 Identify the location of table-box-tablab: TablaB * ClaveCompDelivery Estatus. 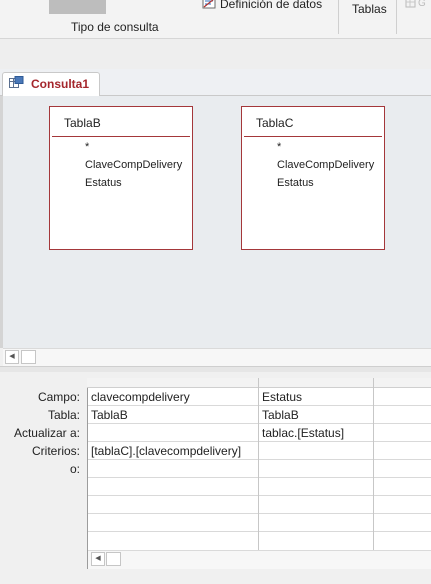
(121, 178).